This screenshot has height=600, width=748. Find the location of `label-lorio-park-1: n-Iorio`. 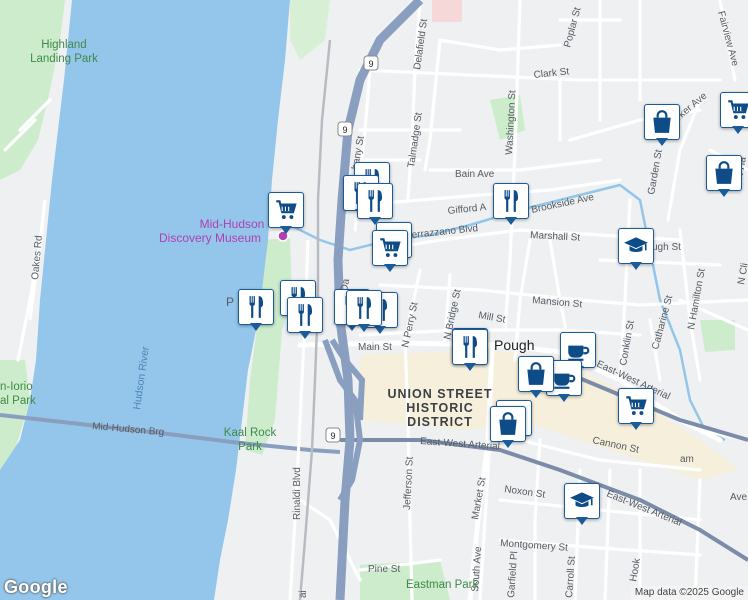

label-lorio-park-1: n-Iorio is located at coordinates (16, 387).